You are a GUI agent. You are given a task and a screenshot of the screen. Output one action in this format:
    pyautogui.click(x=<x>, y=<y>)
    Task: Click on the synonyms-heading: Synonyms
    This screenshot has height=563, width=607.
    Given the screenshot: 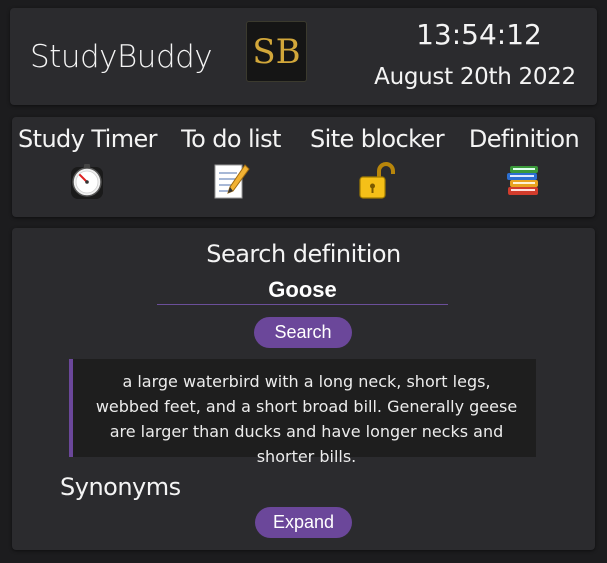 What is the action you would take?
    pyautogui.click(x=120, y=487)
    